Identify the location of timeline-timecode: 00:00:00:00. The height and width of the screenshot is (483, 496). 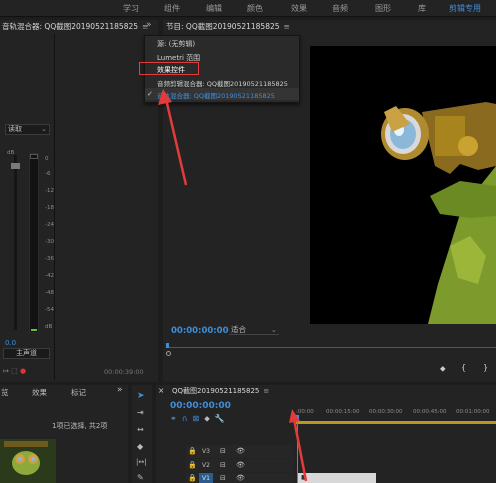
(200, 406).